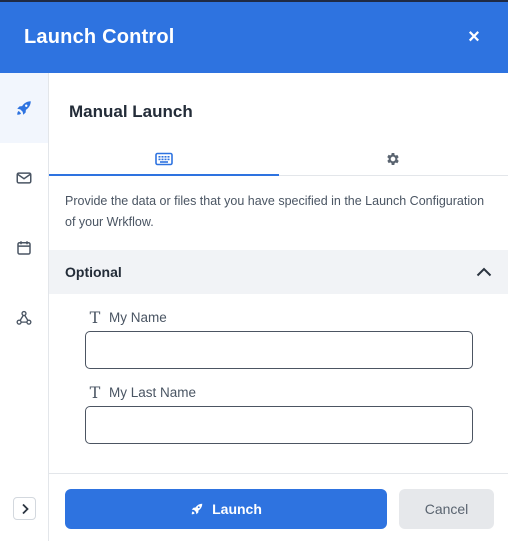 The image size is (508, 541). I want to click on dialog-header: Launch Control ×, so click(254, 36).